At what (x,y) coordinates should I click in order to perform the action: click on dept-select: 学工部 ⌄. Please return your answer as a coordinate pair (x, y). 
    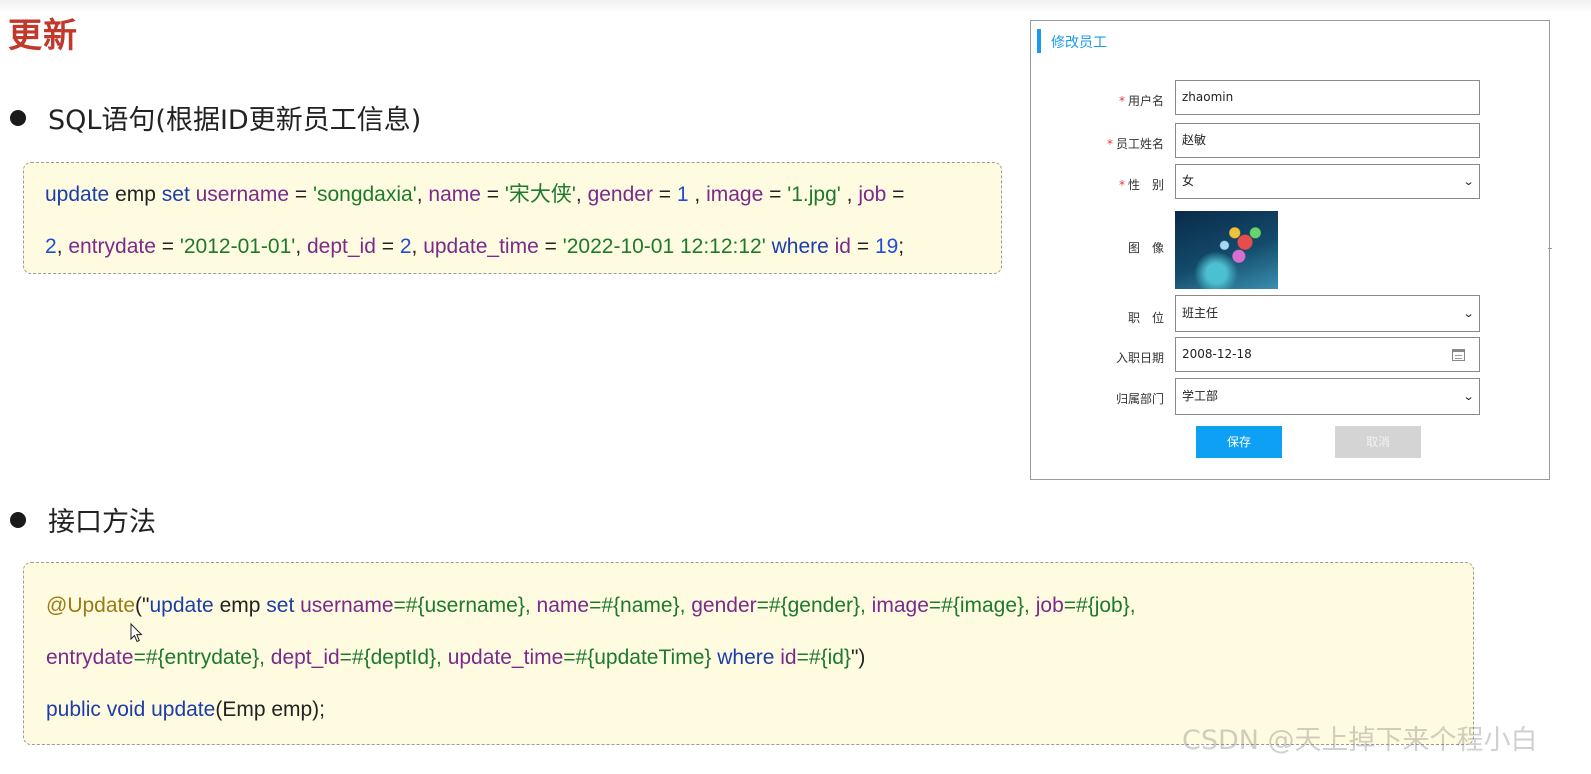
    Looking at the image, I should click on (1327, 396).